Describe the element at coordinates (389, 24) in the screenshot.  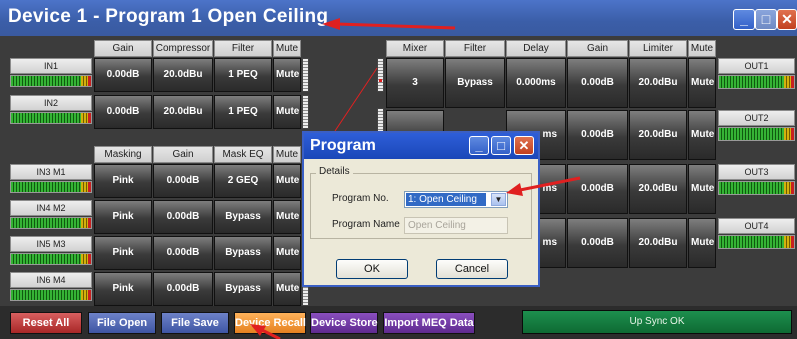
I see `annotation-arrow-title` at that location.